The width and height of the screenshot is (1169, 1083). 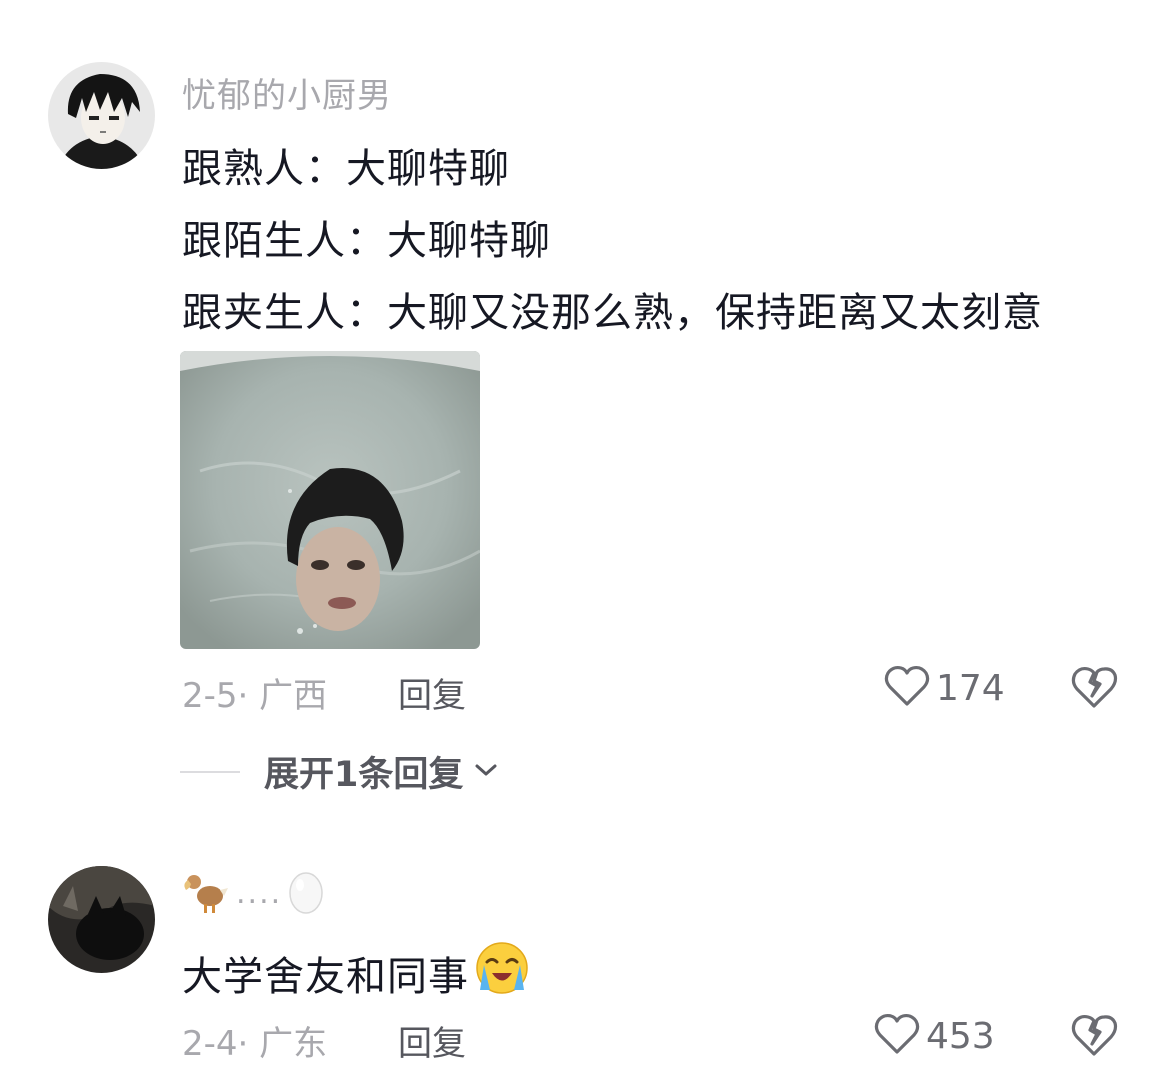 I want to click on comment-text-line: 大学舍友和同事, so click(x=356, y=973).